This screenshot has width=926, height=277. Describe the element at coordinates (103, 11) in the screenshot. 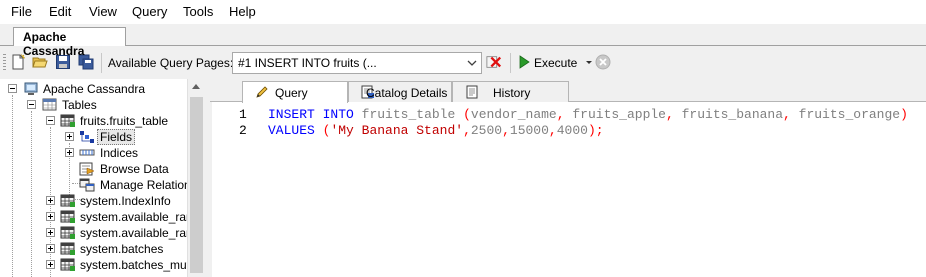

I see `menu-view: View` at that location.